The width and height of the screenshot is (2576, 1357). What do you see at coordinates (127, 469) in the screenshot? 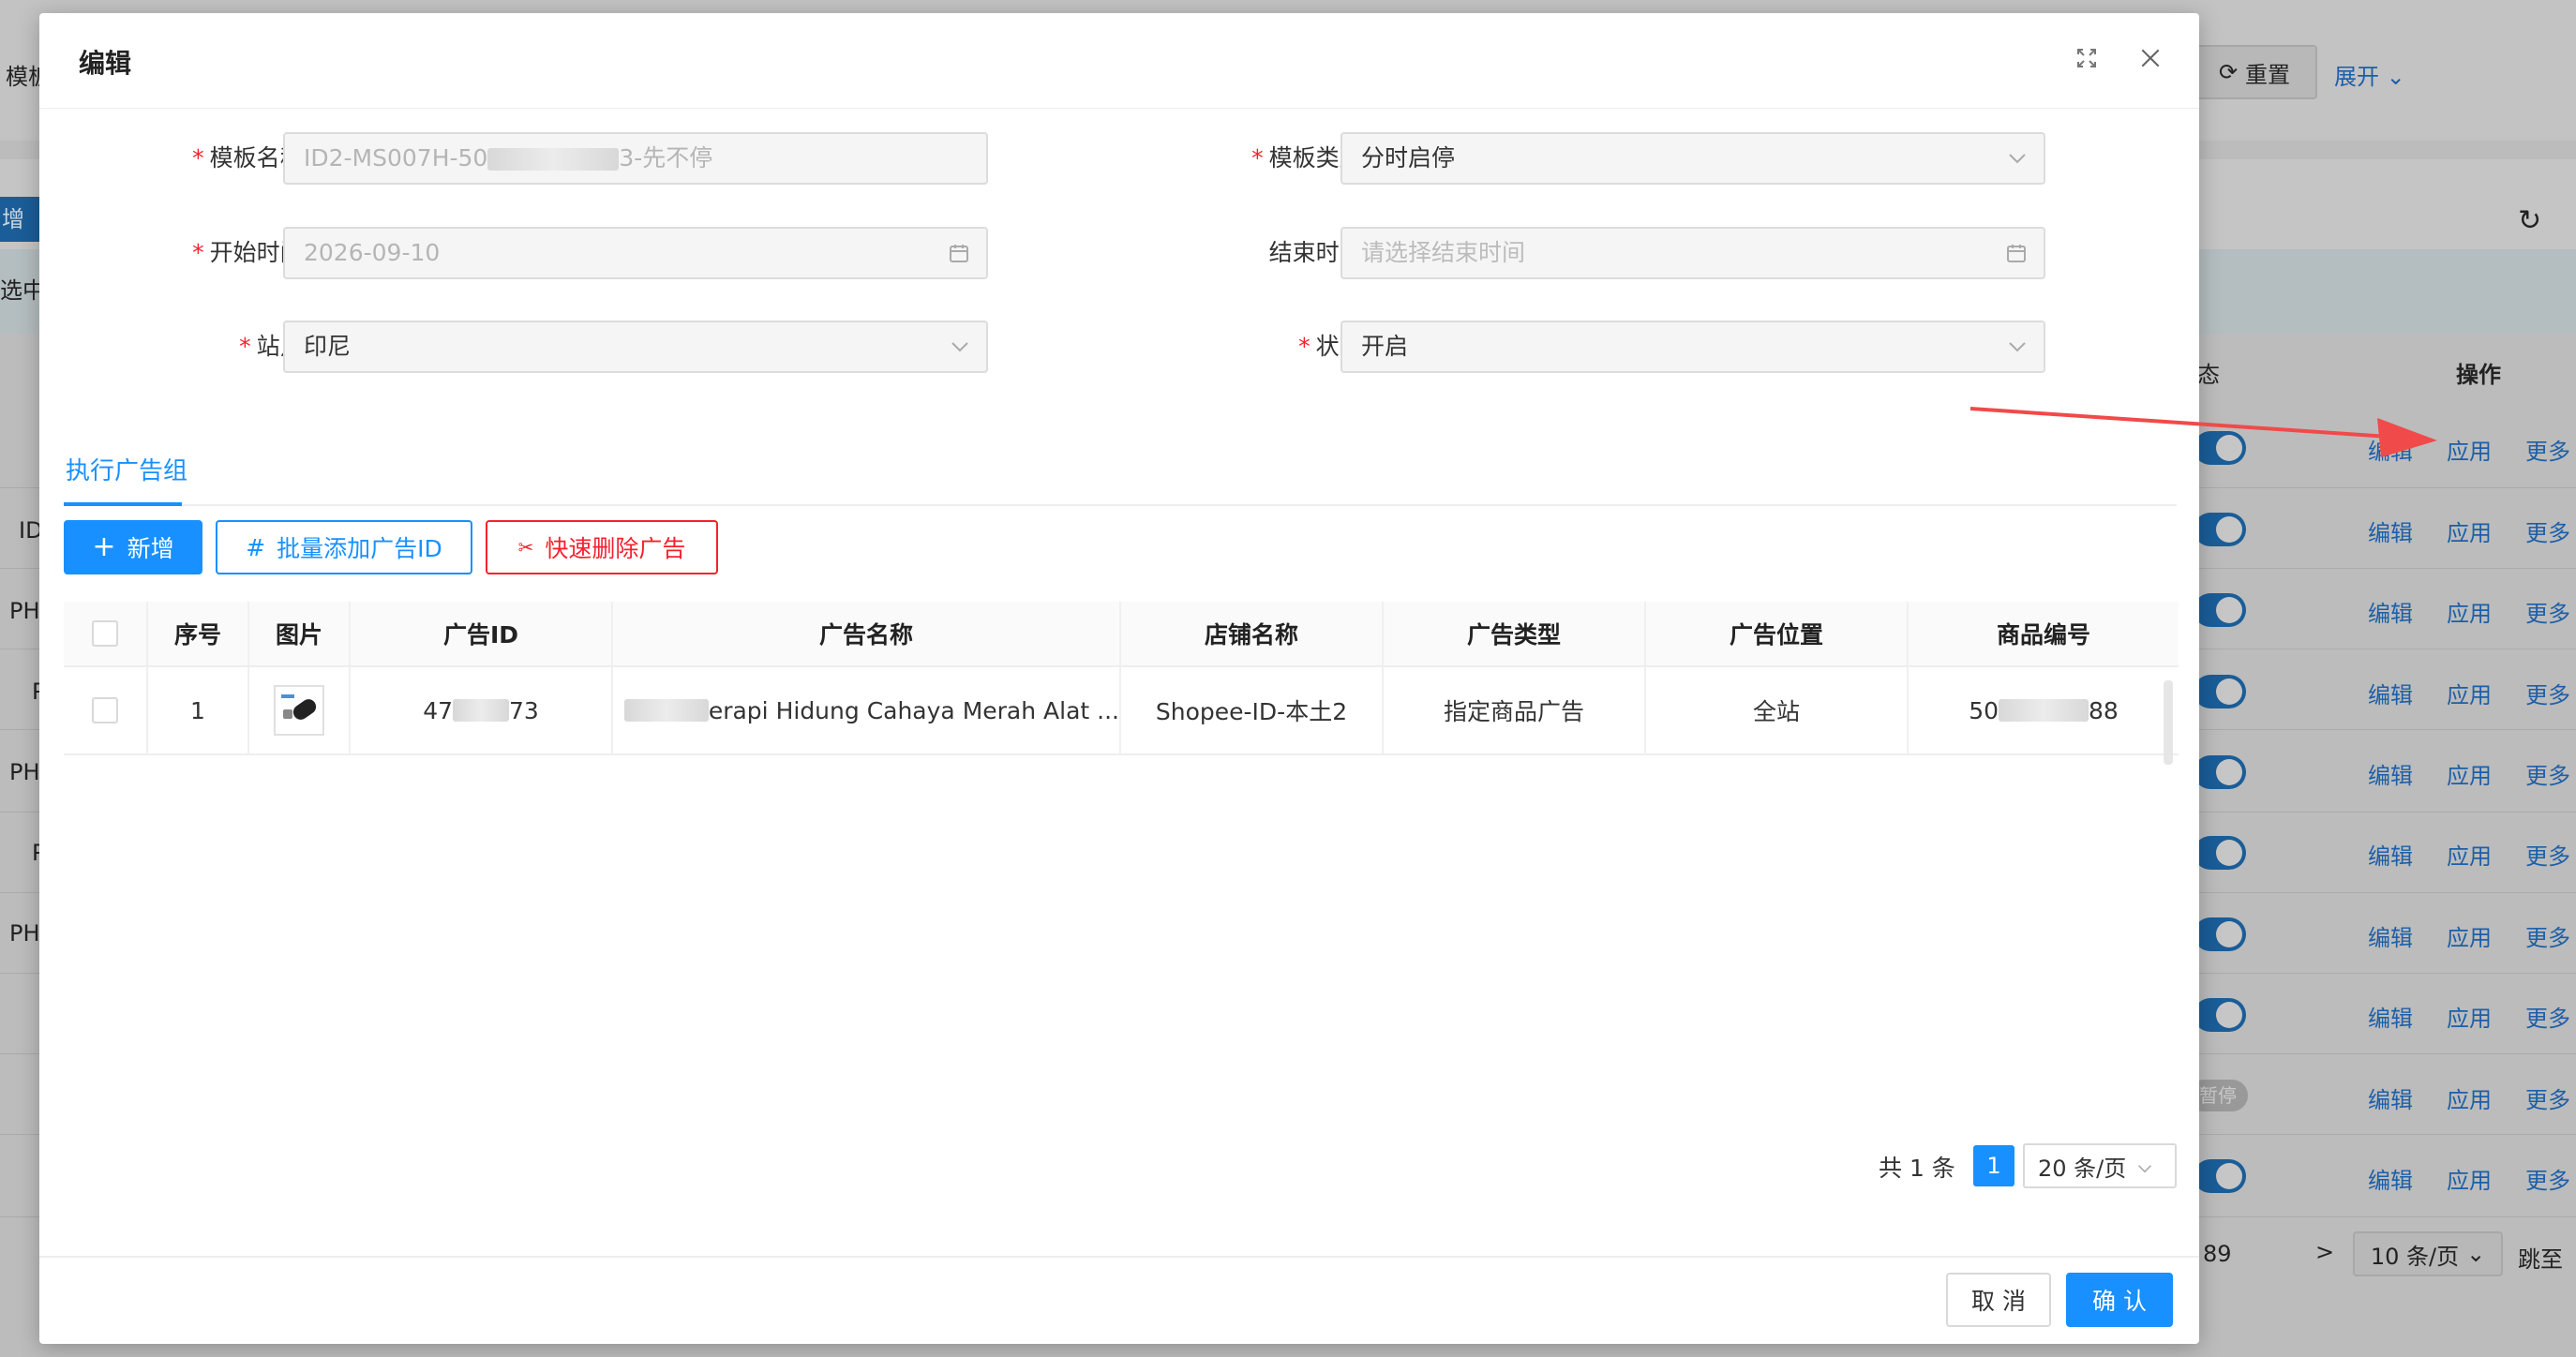
I see `tab-execution-ad-group: 执行广告组` at bounding box center [127, 469].